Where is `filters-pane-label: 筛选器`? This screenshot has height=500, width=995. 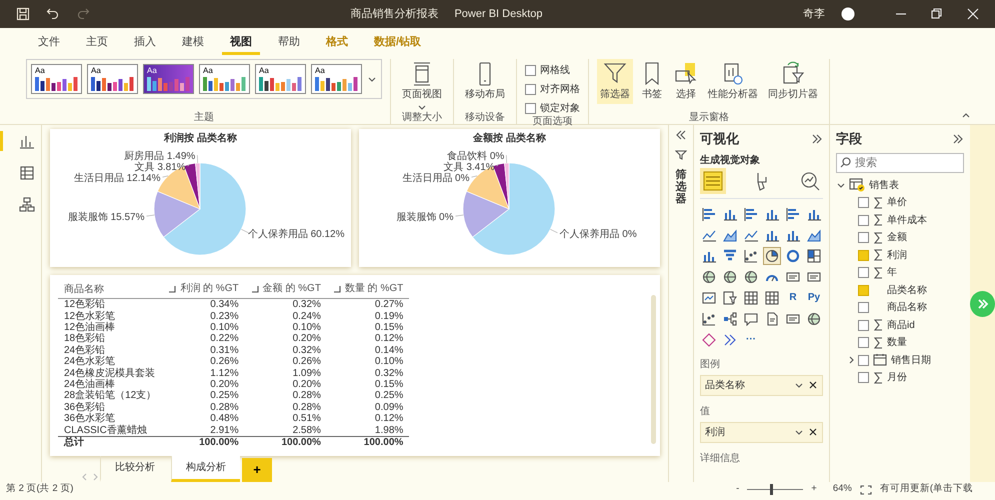 filters-pane-label: 筛选器 is located at coordinates (681, 187).